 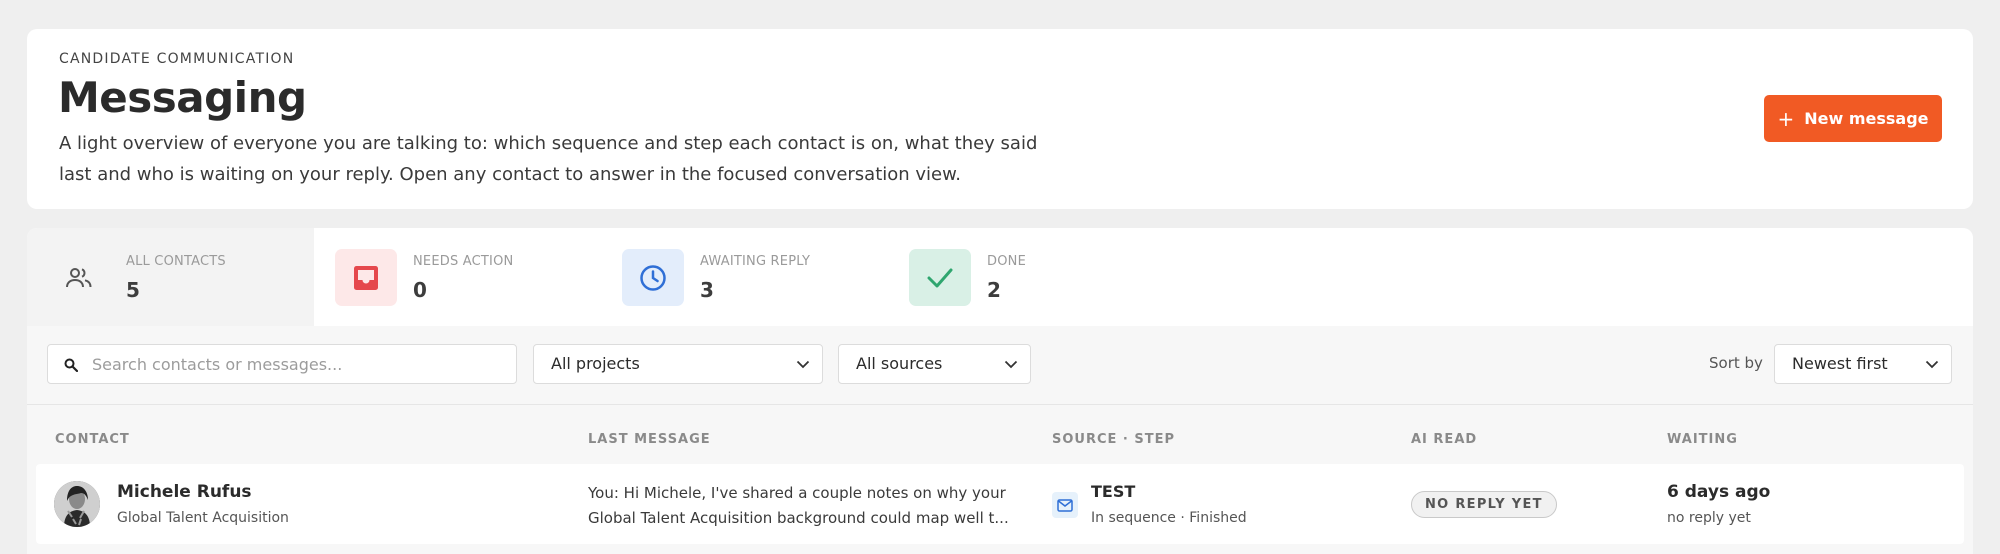 What do you see at coordinates (1484, 504) in the screenshot?
I see `ai-read-badge: NO REPLY YET` at bounding box center [1484, 504].